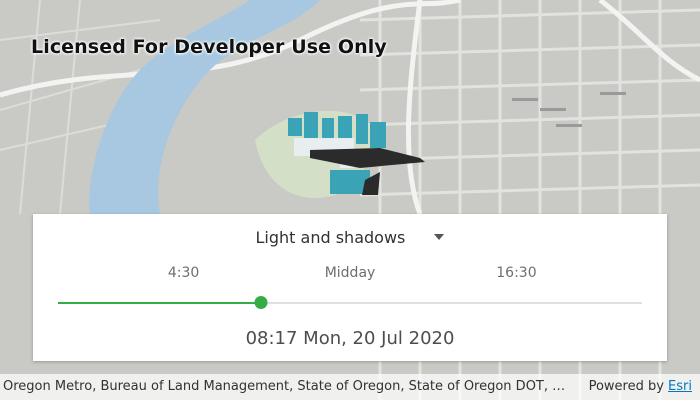 This screenshot has height=400, width=700. I want to click on time-slider-fill, so click(159, 303).